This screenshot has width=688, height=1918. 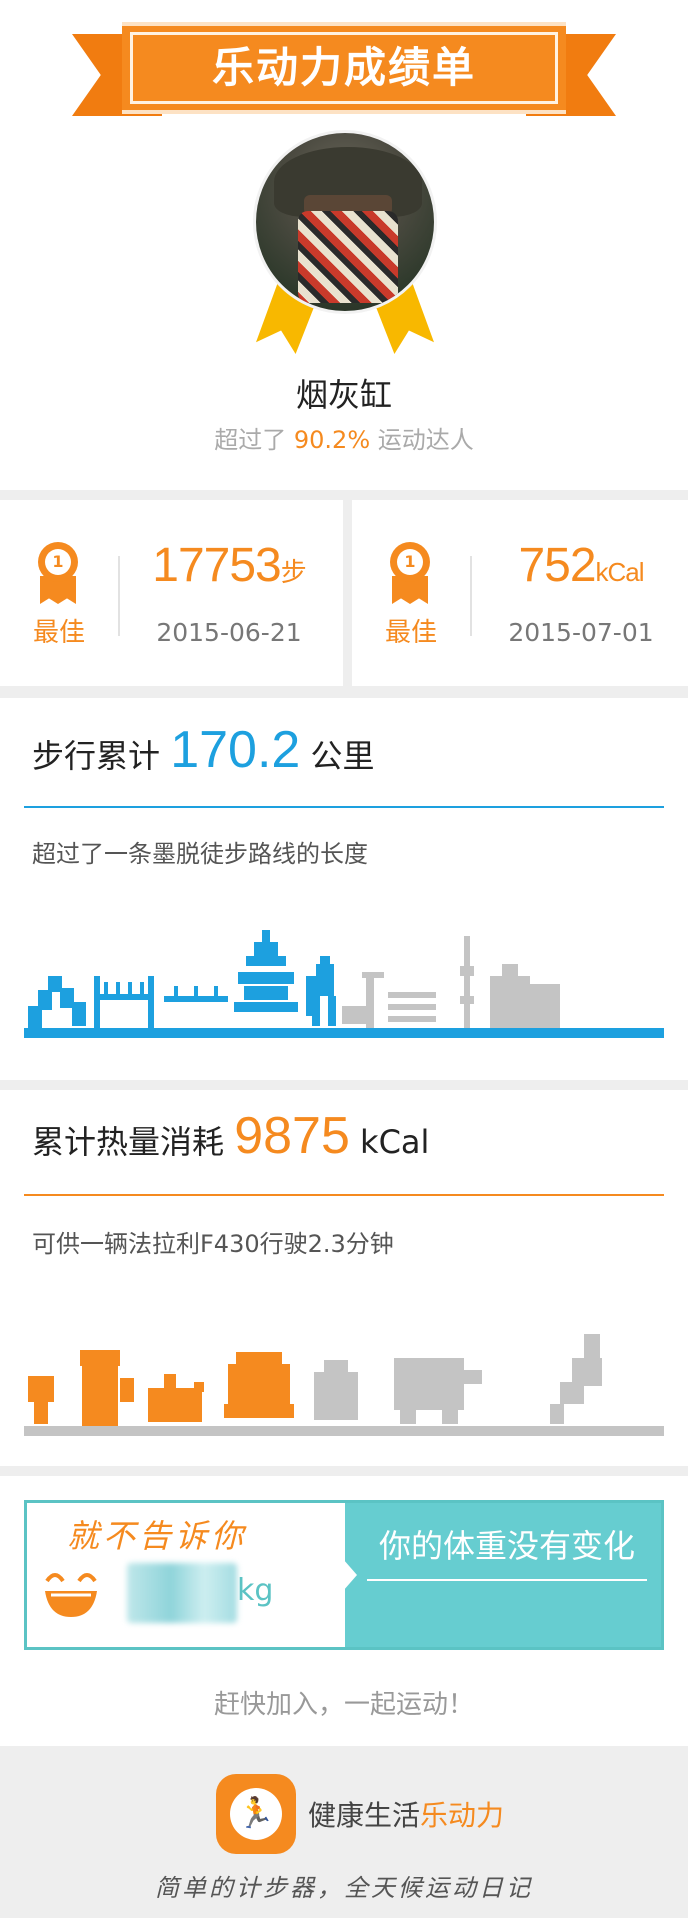 I want to click on calories-title: 累计热量消耗 9875 kCal, so click(x=231, y=1136).